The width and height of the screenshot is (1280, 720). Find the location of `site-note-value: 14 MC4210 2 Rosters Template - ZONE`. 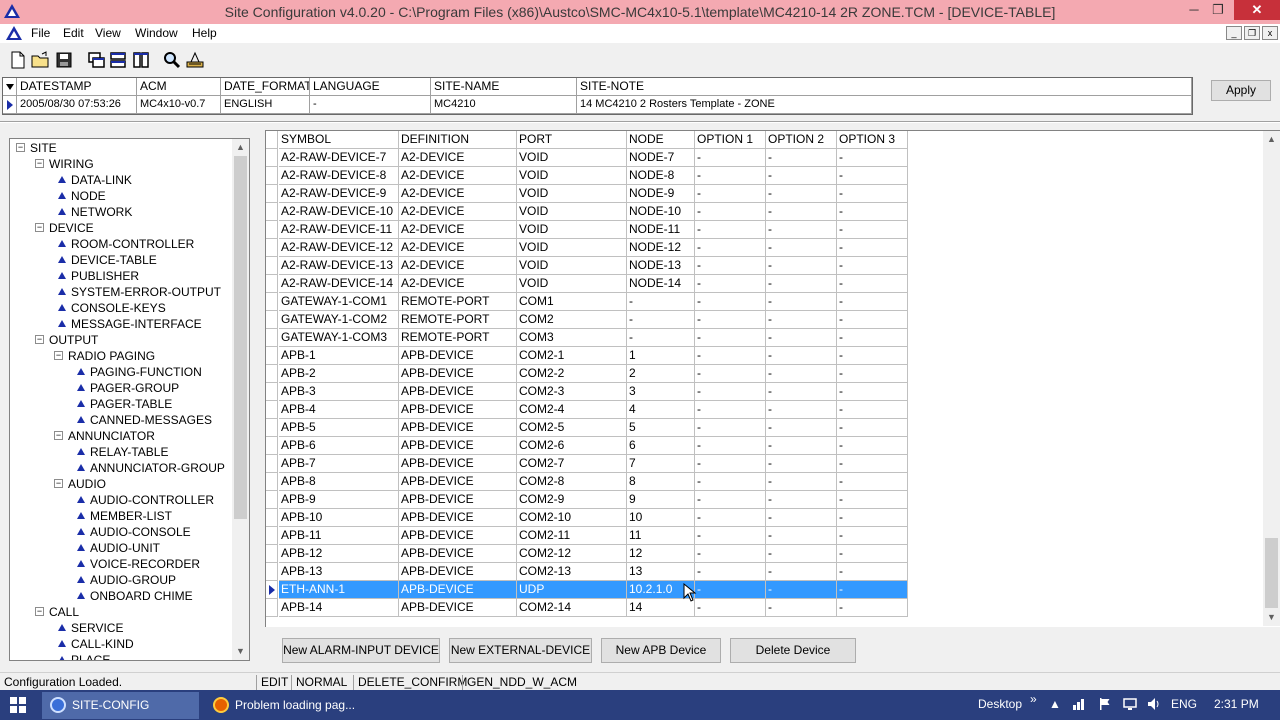

site-note-value: 14 MC4210 2 Rosters Template - ZONE is located at coordinates (884, 105).